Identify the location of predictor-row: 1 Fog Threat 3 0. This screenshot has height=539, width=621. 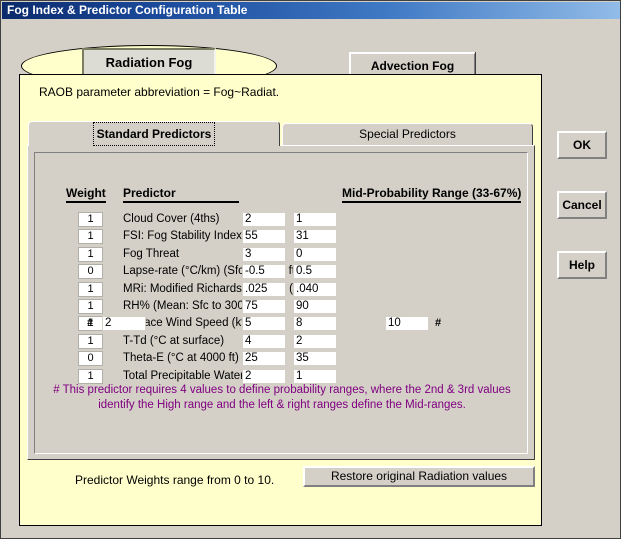
(282, 255).